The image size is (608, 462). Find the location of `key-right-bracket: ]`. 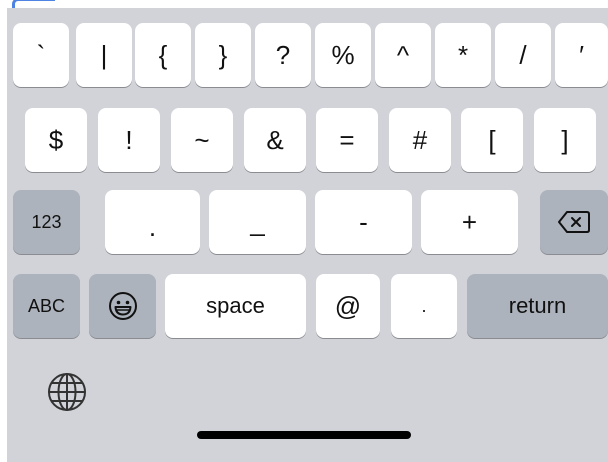

key-right-bracket: ] is located at coordinates (565, 140).